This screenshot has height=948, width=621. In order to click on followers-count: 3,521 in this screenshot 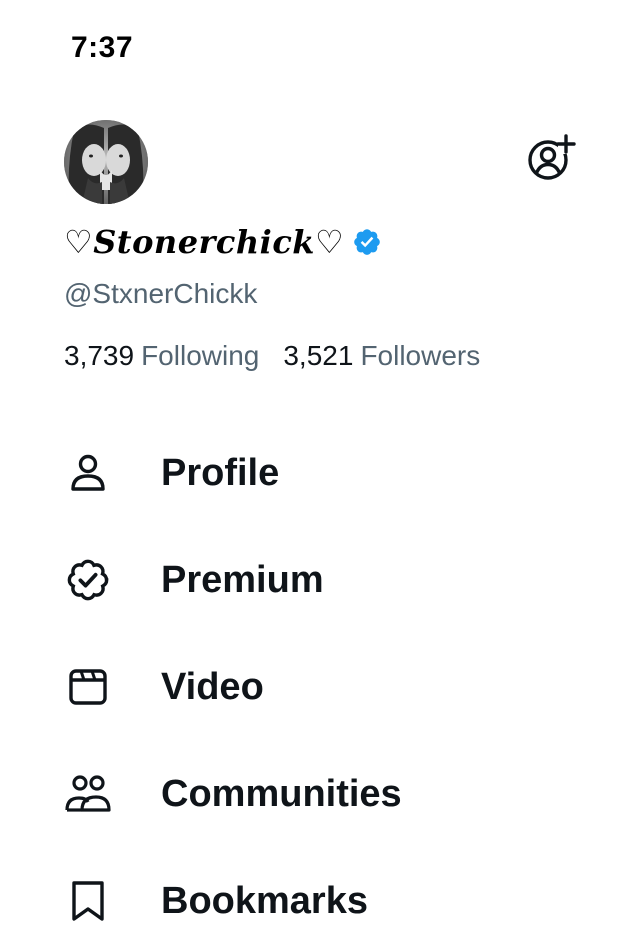, I will do `click(318, 355)`.